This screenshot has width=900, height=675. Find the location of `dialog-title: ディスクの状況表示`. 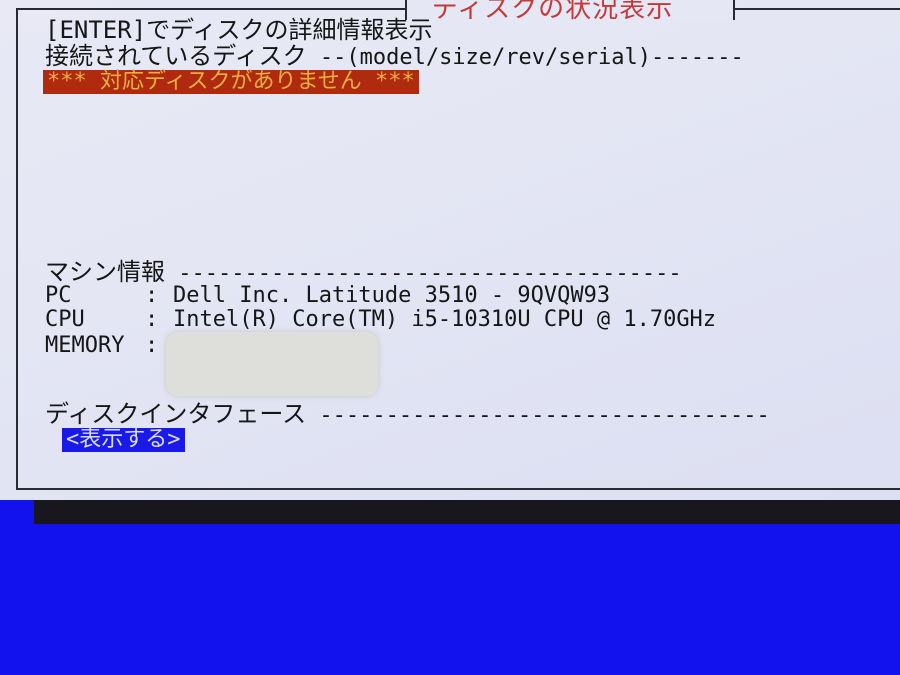

dialog-title: ディスクの状況表示 is located at coordinates (553, 12).